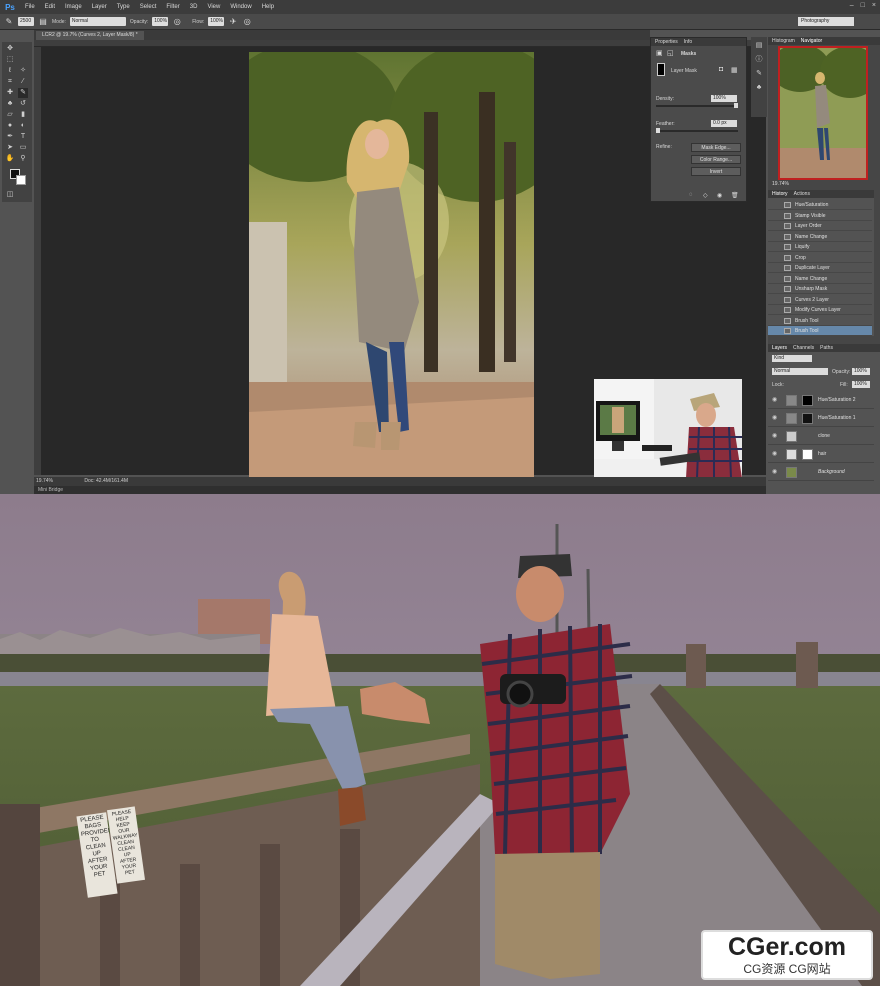 The width and height of the screenshot is (880, 986). What do you see at coordinates (759, 60) in the screenshot?
I see `info-panel-icon: ⓘ` at bounding box center [759, 60].